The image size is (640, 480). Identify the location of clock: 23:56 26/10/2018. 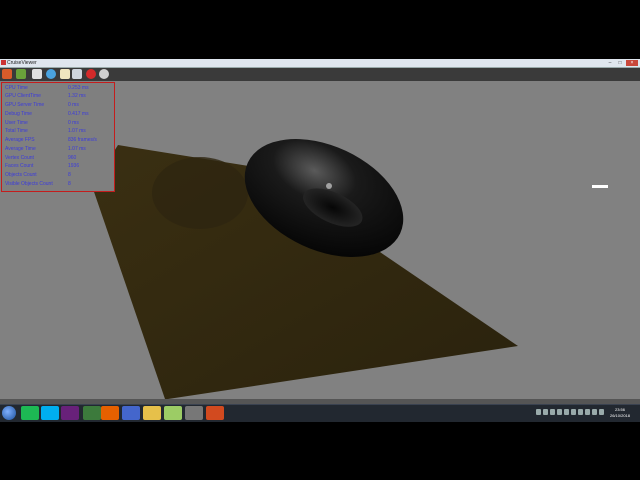
(620, 413).